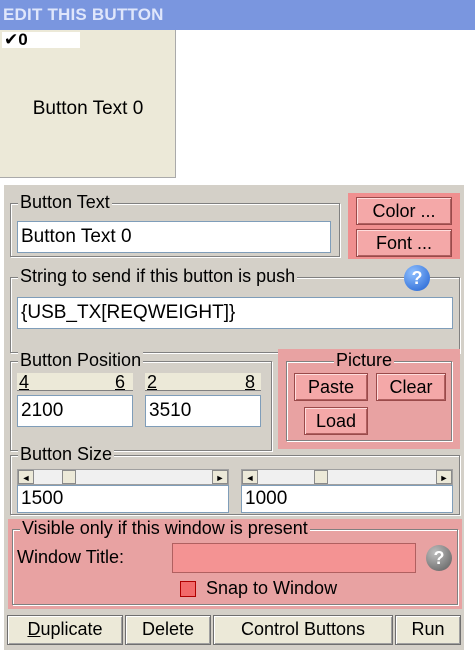  What do you see at coordinates (71, 629) in the screenshot?
I see `duplicate-label: uplicate` at bounding box center [71, 629].